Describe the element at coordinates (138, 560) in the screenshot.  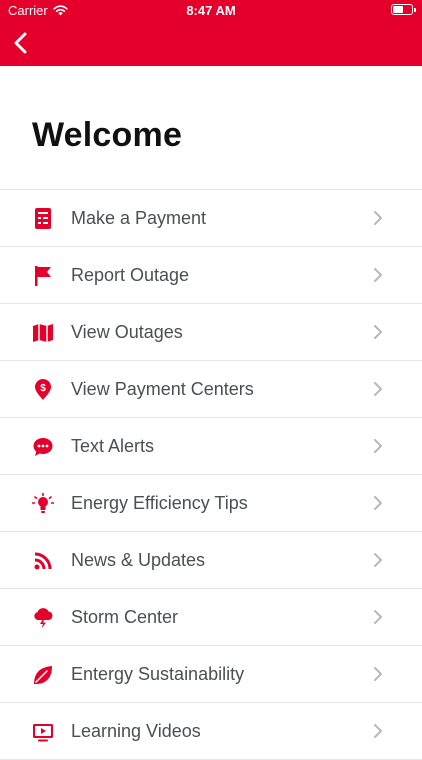
I see `menu-item-label: News & Updates` at that location.